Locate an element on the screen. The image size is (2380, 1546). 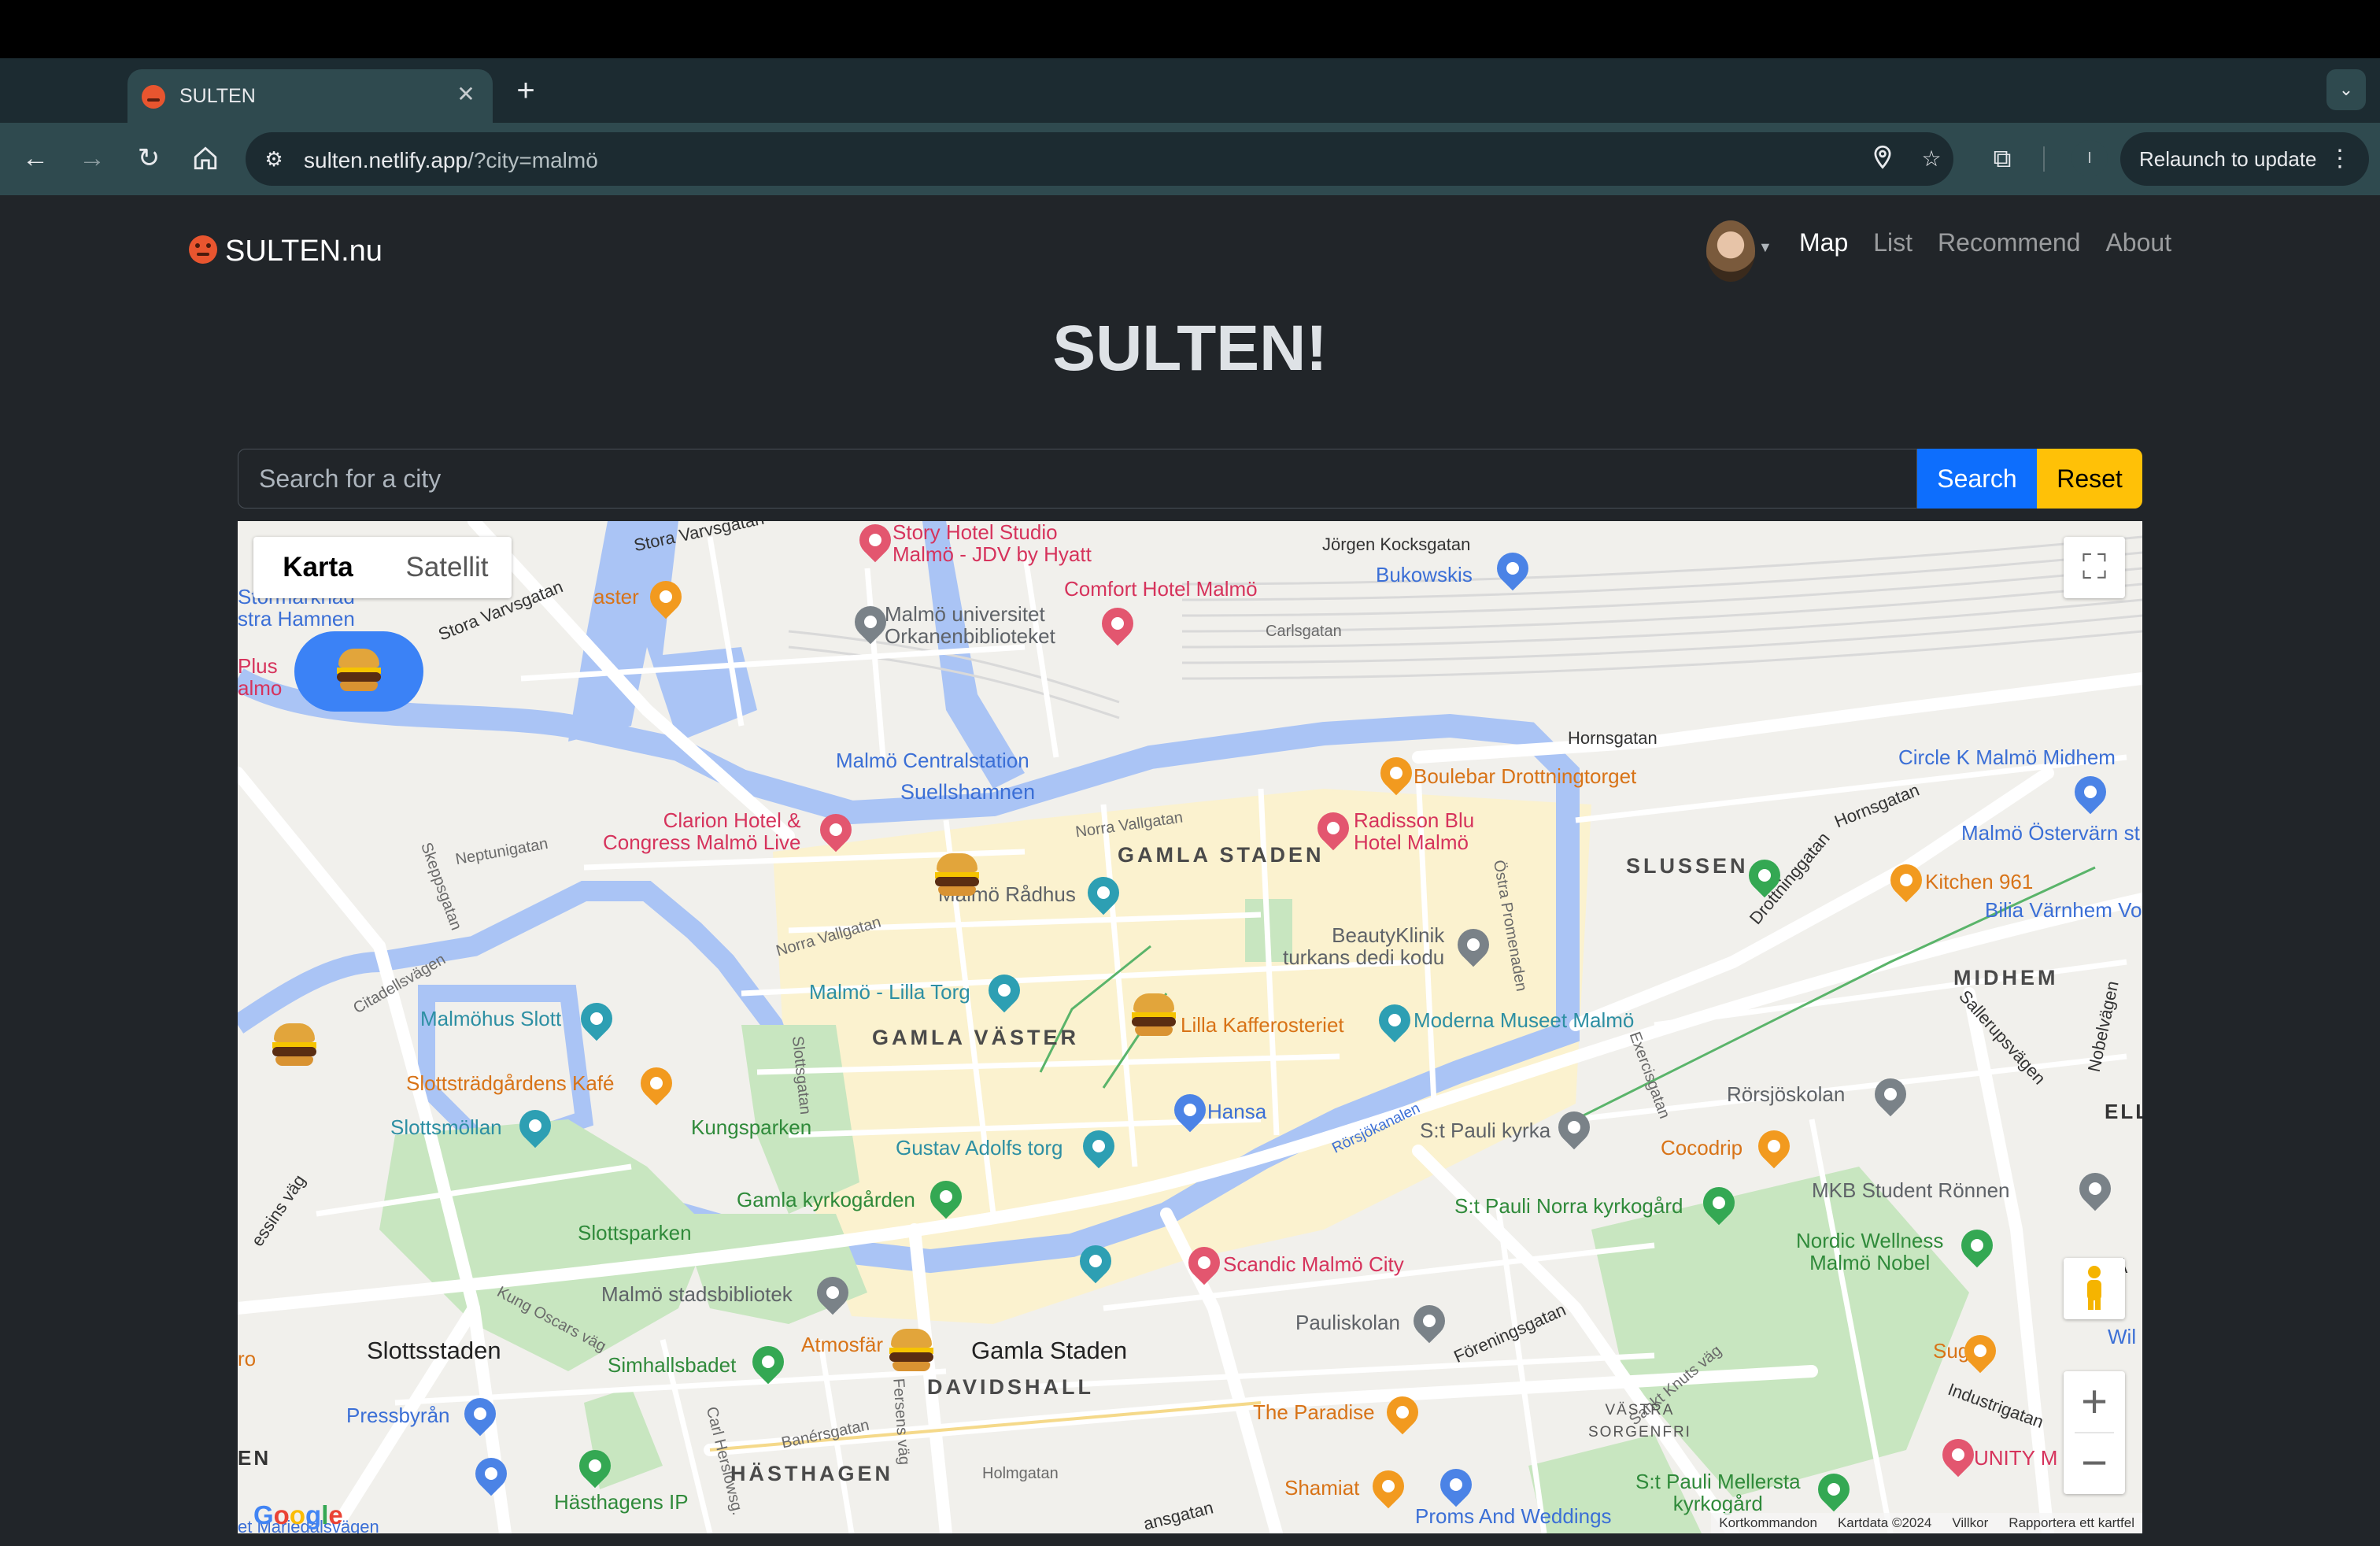
label-boulebar: Boulebar Drottningtorget is located at coordinates (1525, 776).